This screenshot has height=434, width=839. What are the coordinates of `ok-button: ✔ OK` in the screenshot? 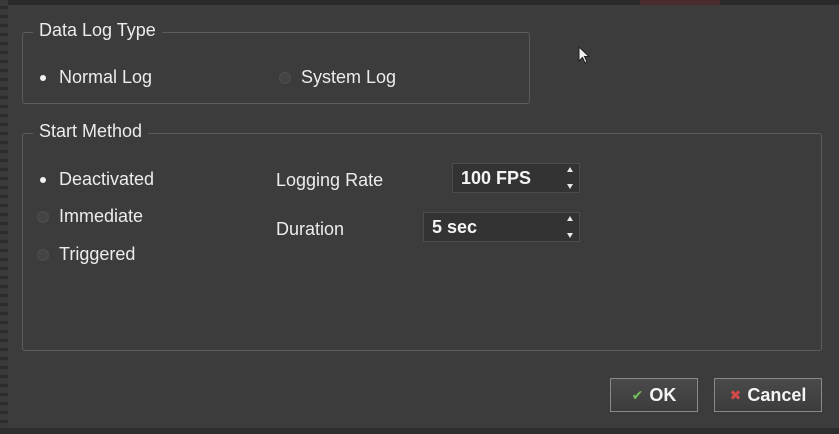 It's located at (654, 395).